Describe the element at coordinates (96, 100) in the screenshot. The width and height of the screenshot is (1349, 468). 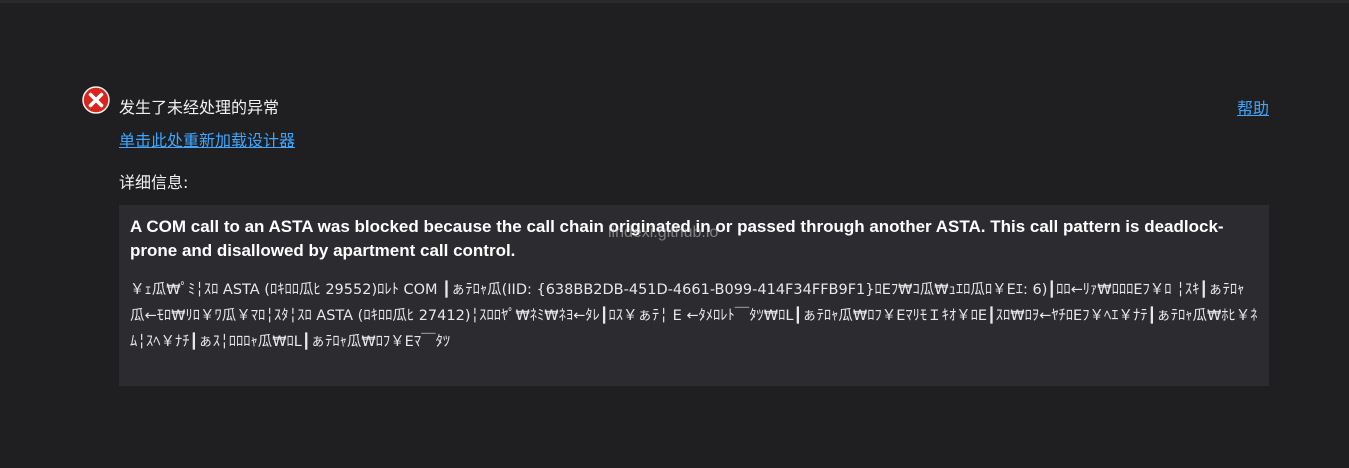
I see `error-x-icon` at that location.